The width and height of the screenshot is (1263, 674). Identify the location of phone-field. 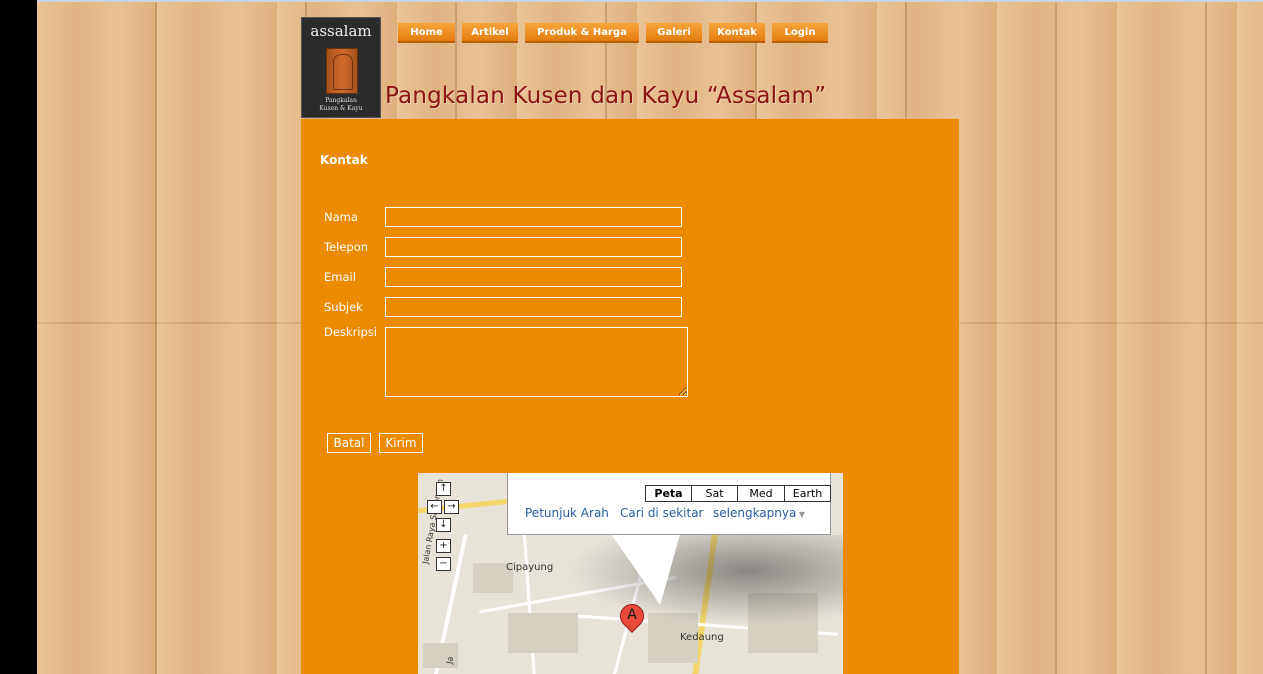
(533, 247).